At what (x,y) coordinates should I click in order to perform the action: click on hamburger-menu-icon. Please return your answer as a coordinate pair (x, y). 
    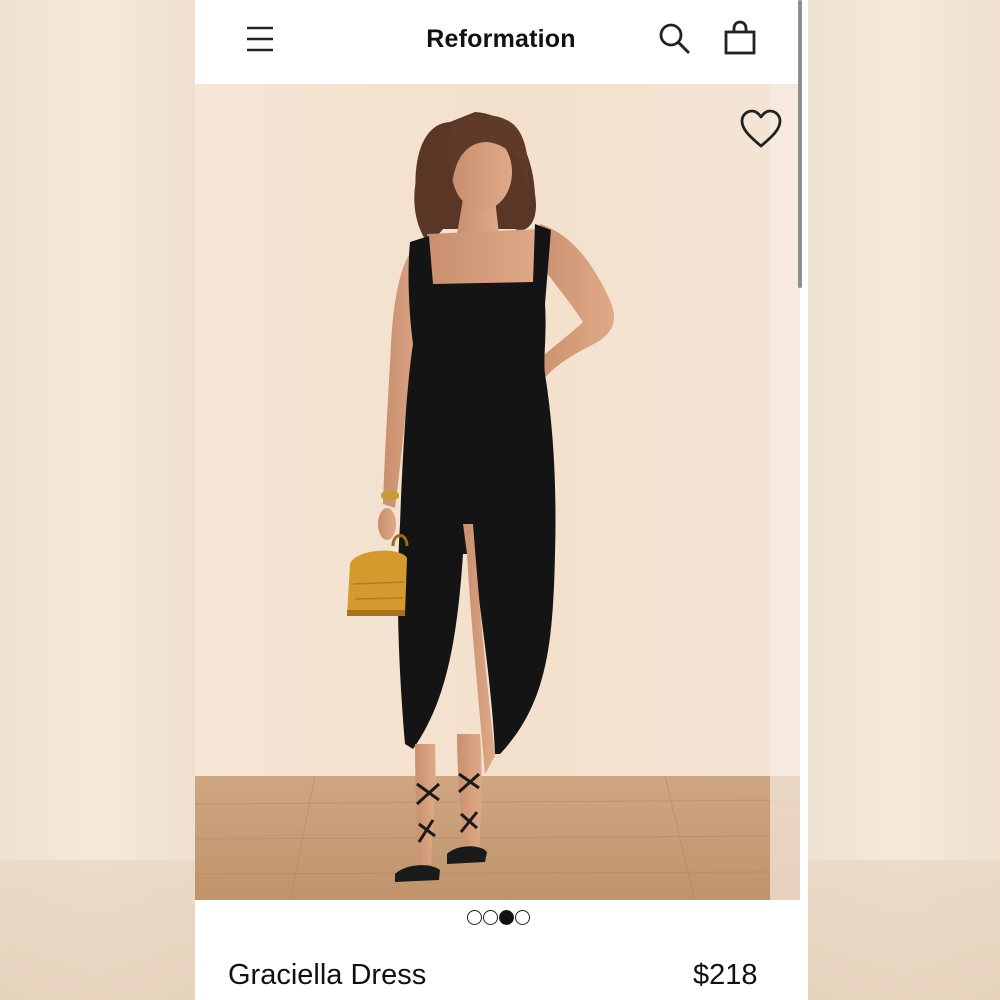
    Looking at the image, I should click on (260, 39).